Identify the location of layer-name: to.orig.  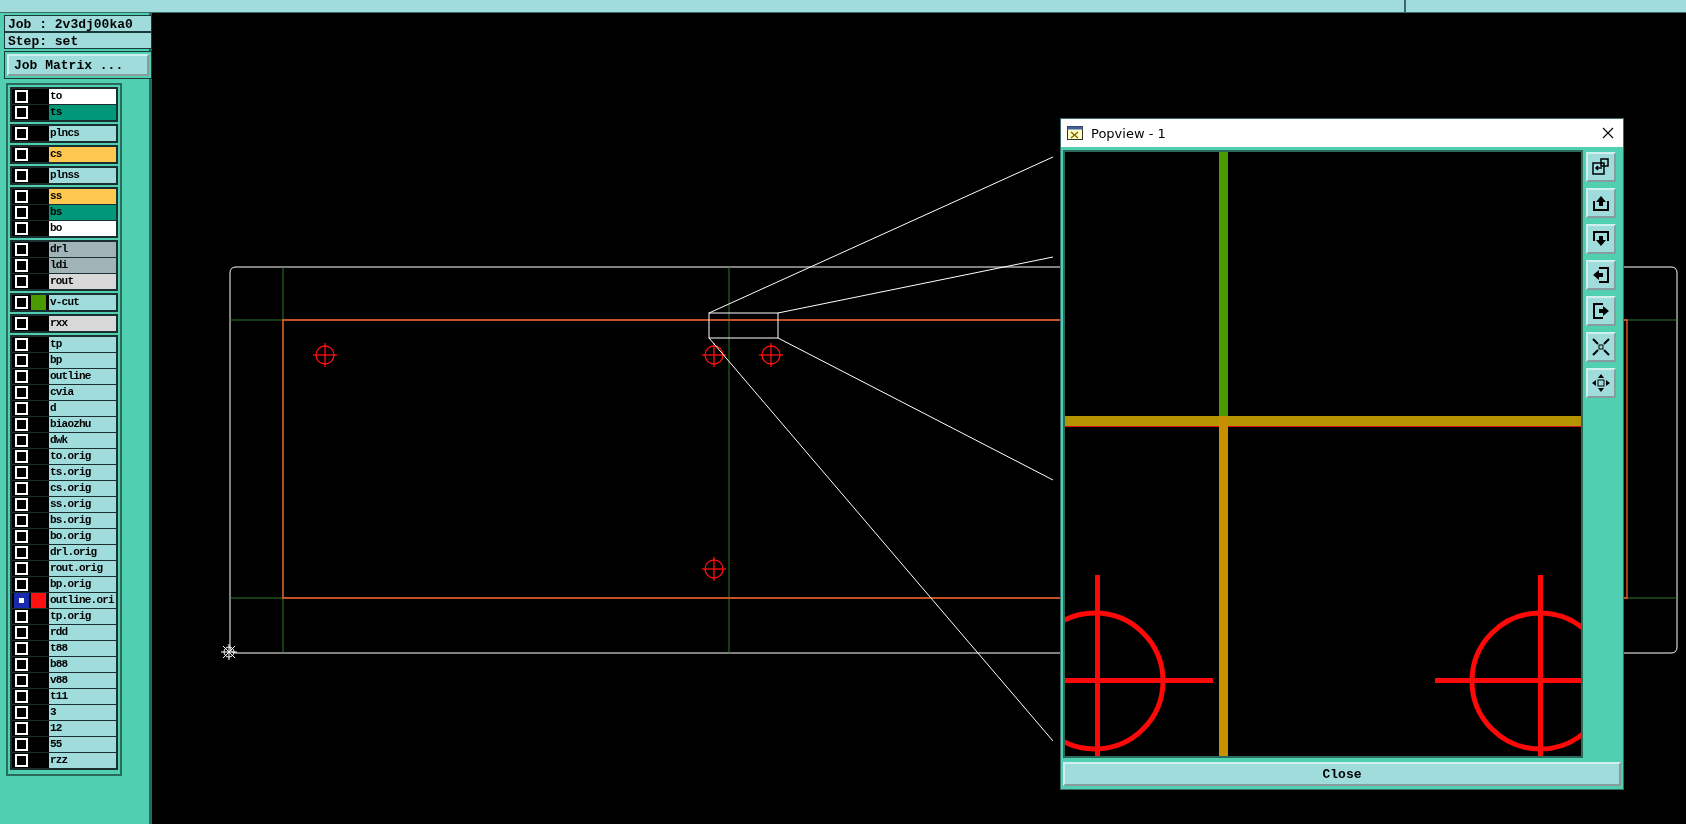
(82, 456).